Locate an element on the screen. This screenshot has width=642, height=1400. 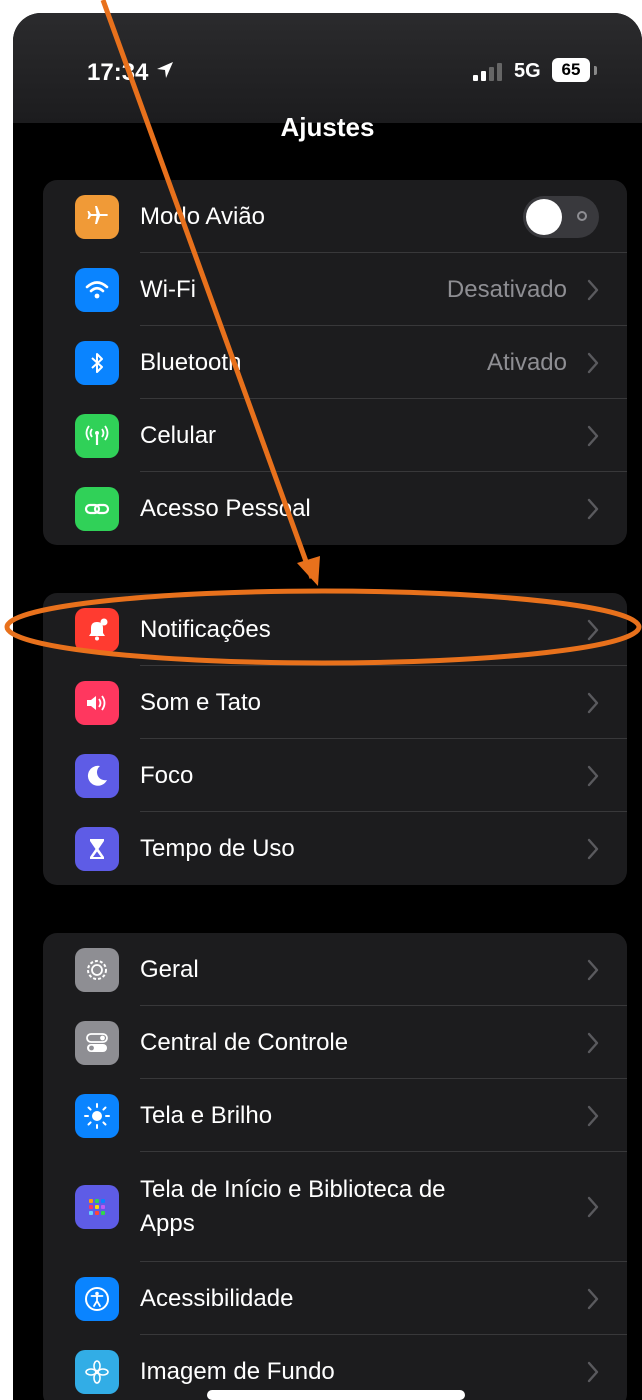
airplane-icon is located at coordinates (97, 216).